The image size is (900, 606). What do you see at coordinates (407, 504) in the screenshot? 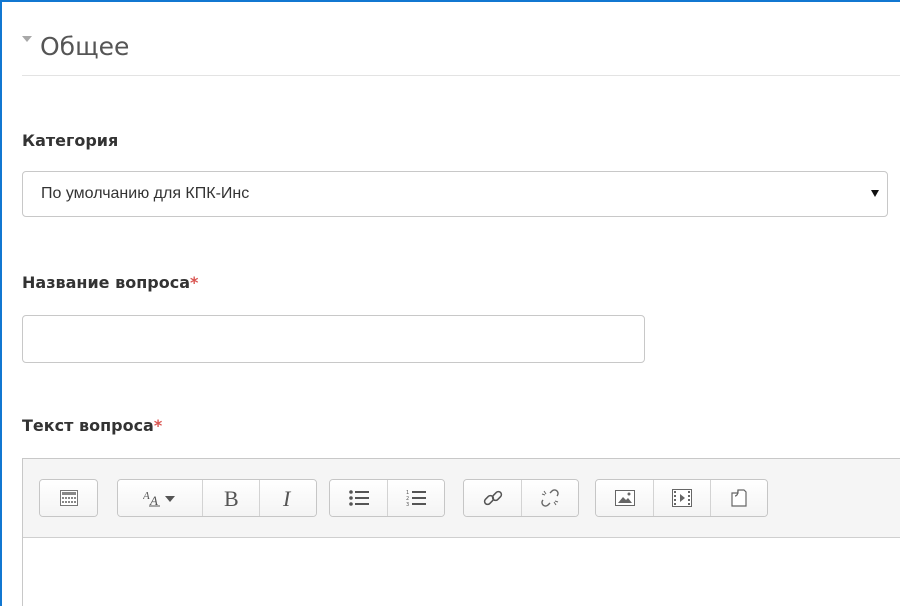
I see `svg-text: 3` at bounding box center [407, 504].